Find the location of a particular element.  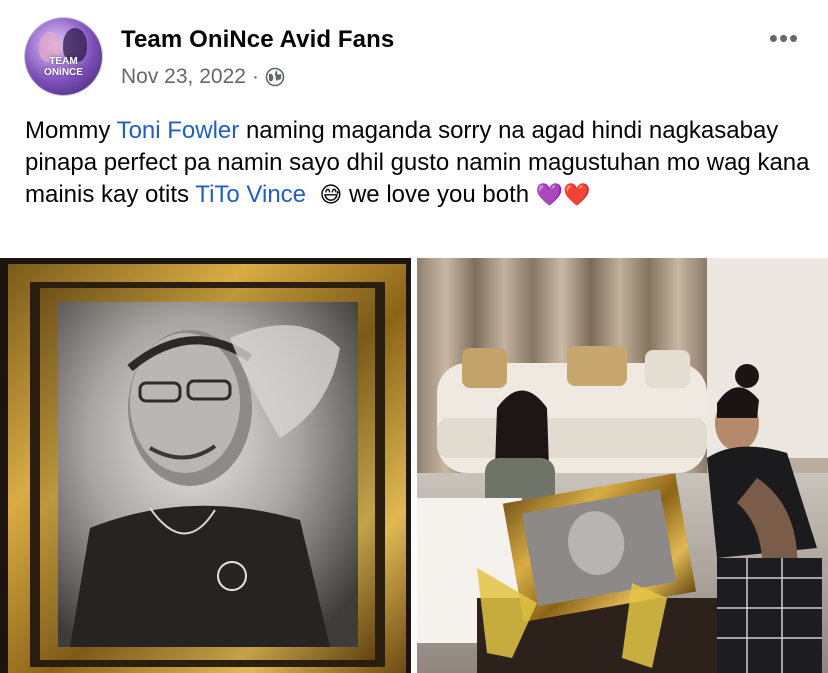

avatar-label-line1: TEAM is located at coordinates (63, 61).